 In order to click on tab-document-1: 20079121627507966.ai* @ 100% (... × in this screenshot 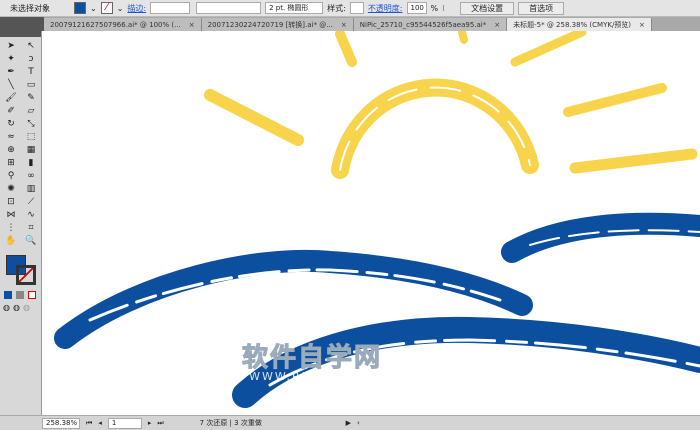, I will do `click(123, 24)`.